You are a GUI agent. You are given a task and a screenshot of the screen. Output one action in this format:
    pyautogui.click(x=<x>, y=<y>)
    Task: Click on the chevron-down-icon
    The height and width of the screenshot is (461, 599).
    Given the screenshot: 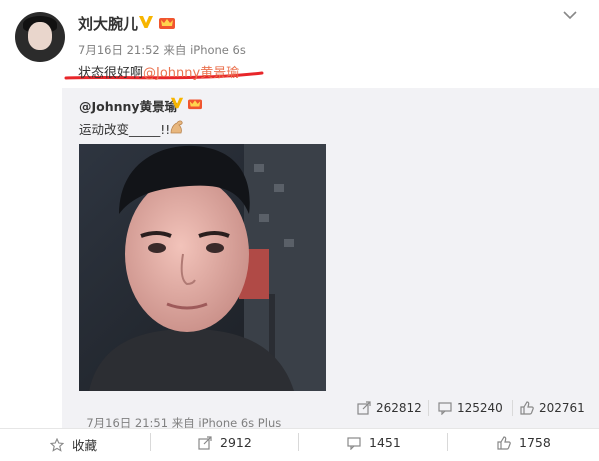 What is the action you would take?
    pyautogui.click(x=570, y=15)
    